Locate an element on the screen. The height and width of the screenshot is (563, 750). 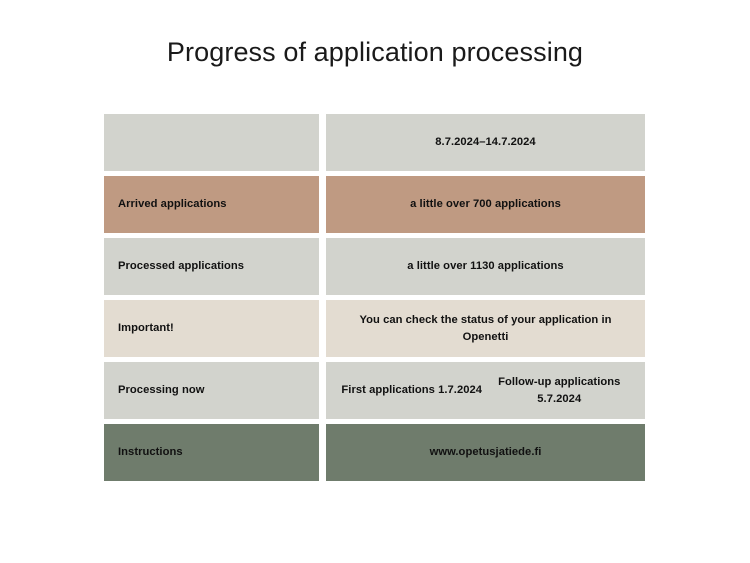
row-value-arrived-applications: a little over 700 applications is located at coordinates (485, 204).